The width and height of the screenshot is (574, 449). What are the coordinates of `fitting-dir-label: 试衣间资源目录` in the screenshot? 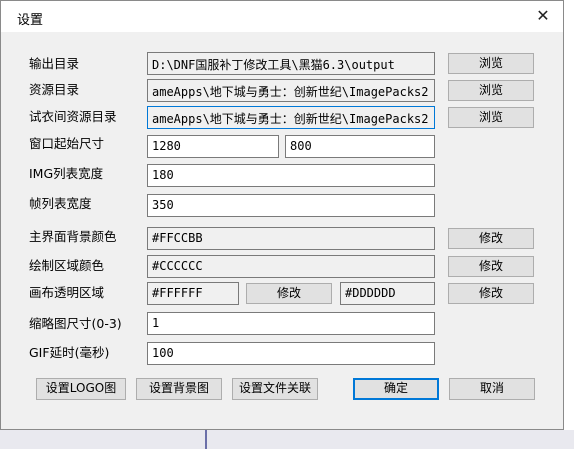 It's located at (73, 116).